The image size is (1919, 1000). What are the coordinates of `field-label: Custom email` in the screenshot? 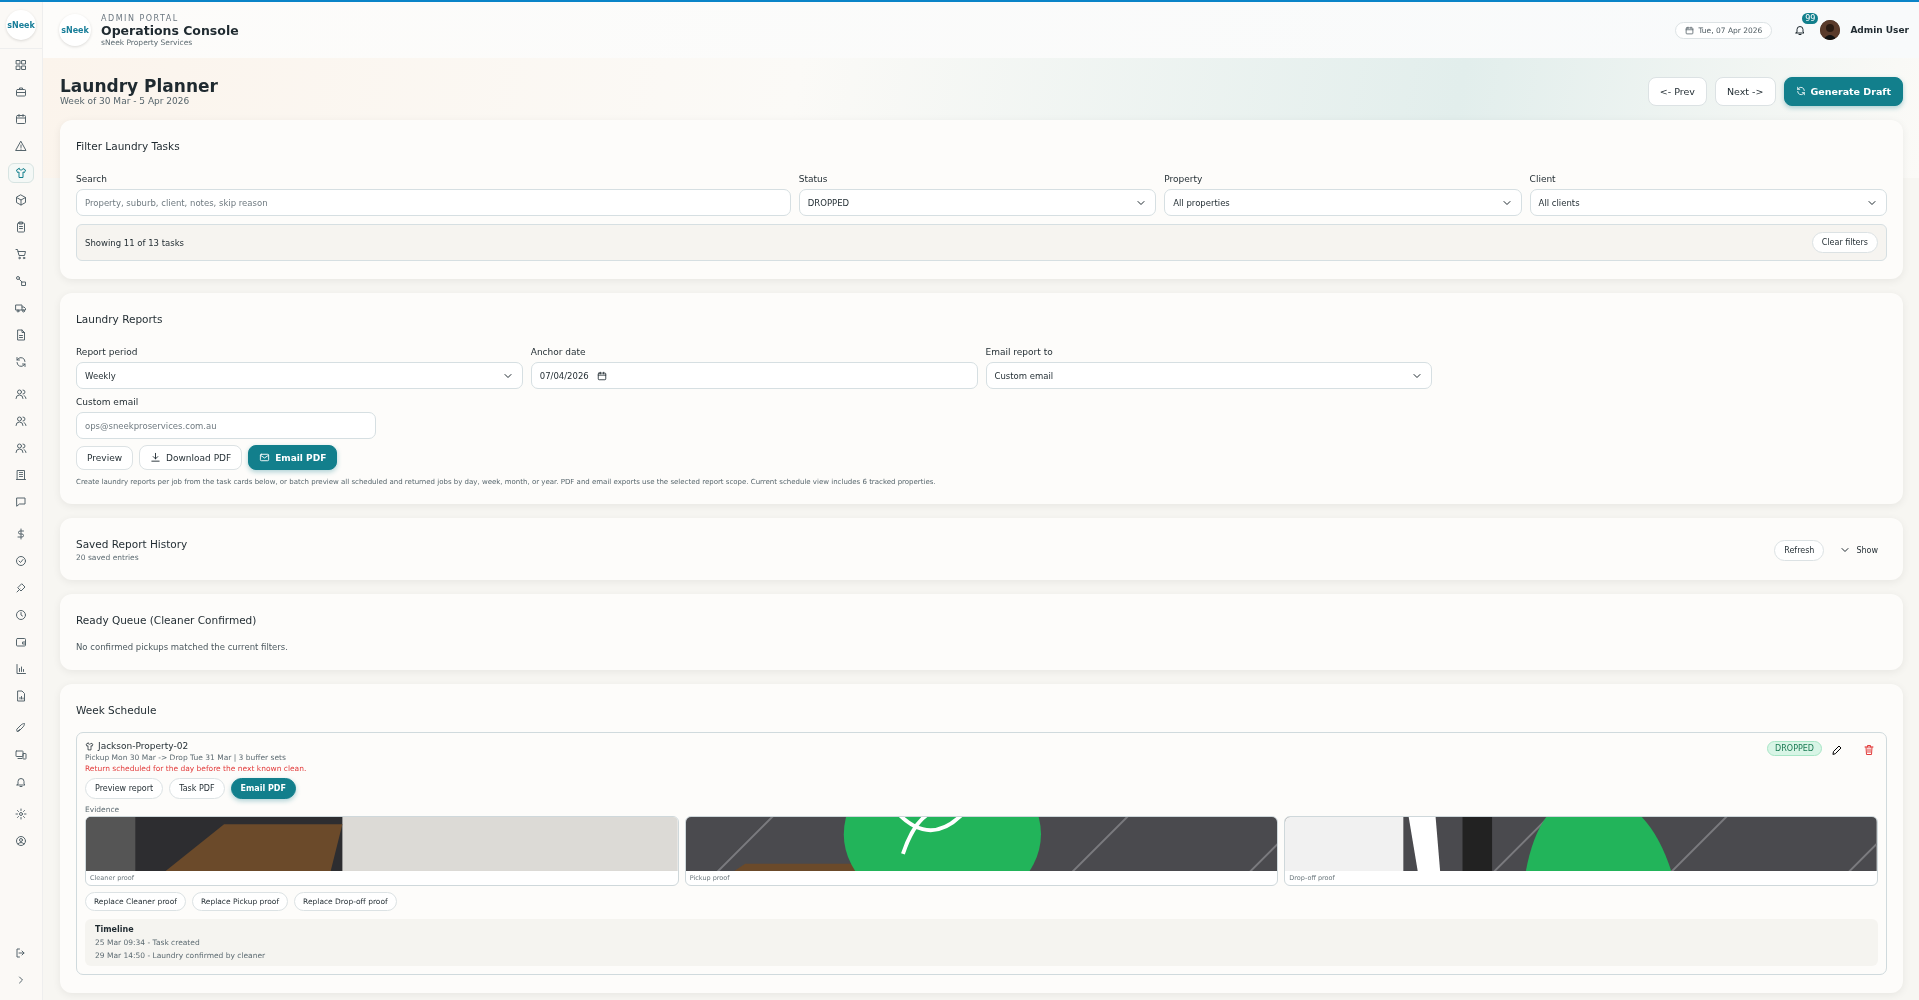 It's located at (108, 402).